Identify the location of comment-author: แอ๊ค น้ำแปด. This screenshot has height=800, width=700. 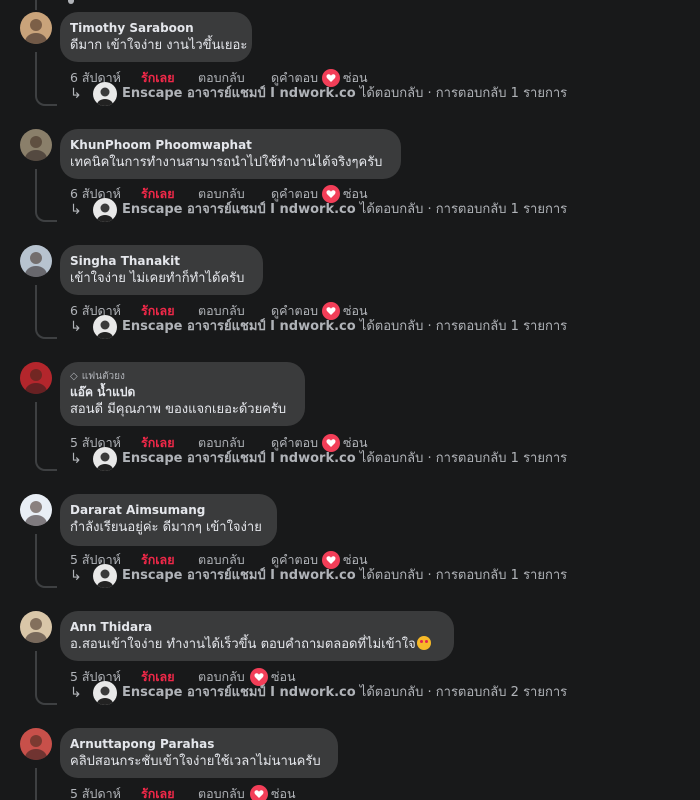
(181, 392).